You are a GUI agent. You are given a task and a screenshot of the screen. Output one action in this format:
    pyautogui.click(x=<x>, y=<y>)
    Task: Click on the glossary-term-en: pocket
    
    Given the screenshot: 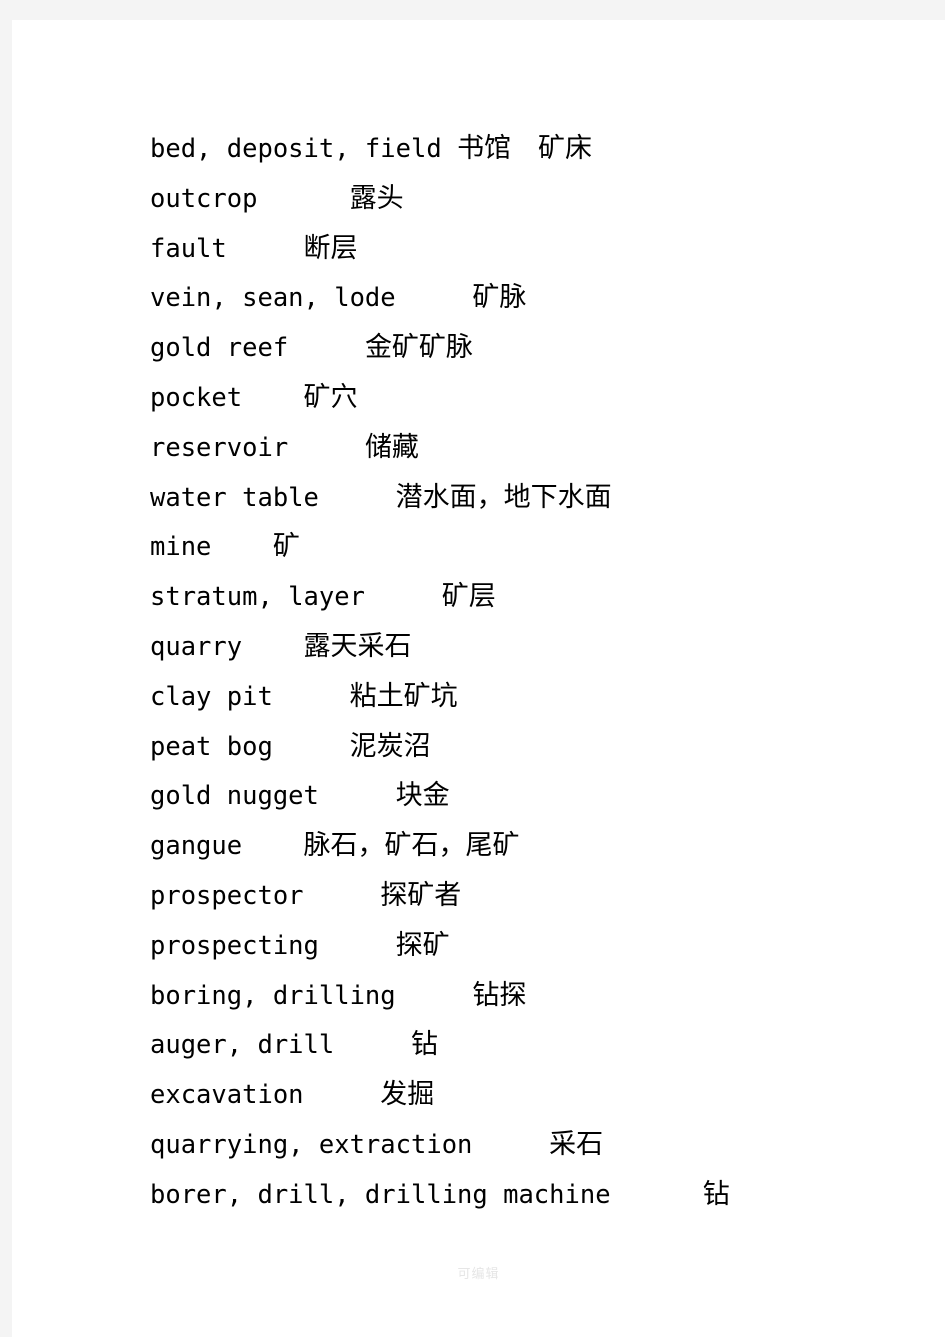 What is the action you would take?
    pyautogui.click(x=196, y=397)
    